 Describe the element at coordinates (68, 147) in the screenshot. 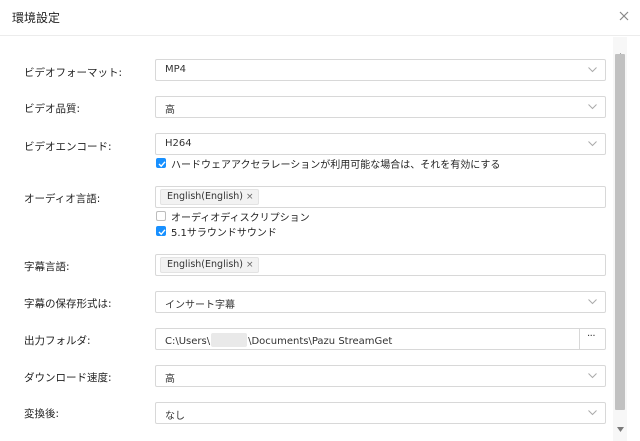

I see `video-encode-label: ビデオエンコード:` at that location.